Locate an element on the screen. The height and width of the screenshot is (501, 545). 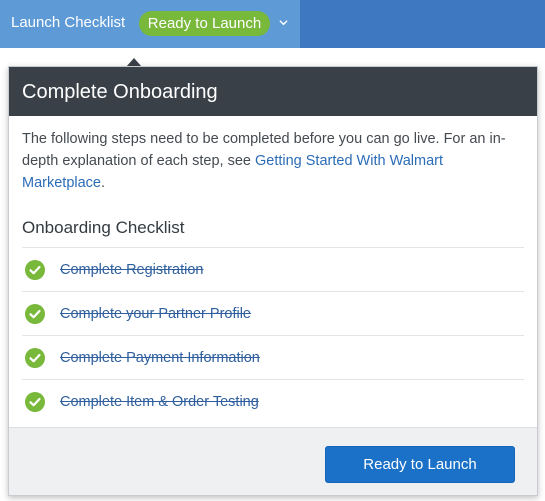
checklist-item: Complete Payment Information is located at coordinates (273, 357).